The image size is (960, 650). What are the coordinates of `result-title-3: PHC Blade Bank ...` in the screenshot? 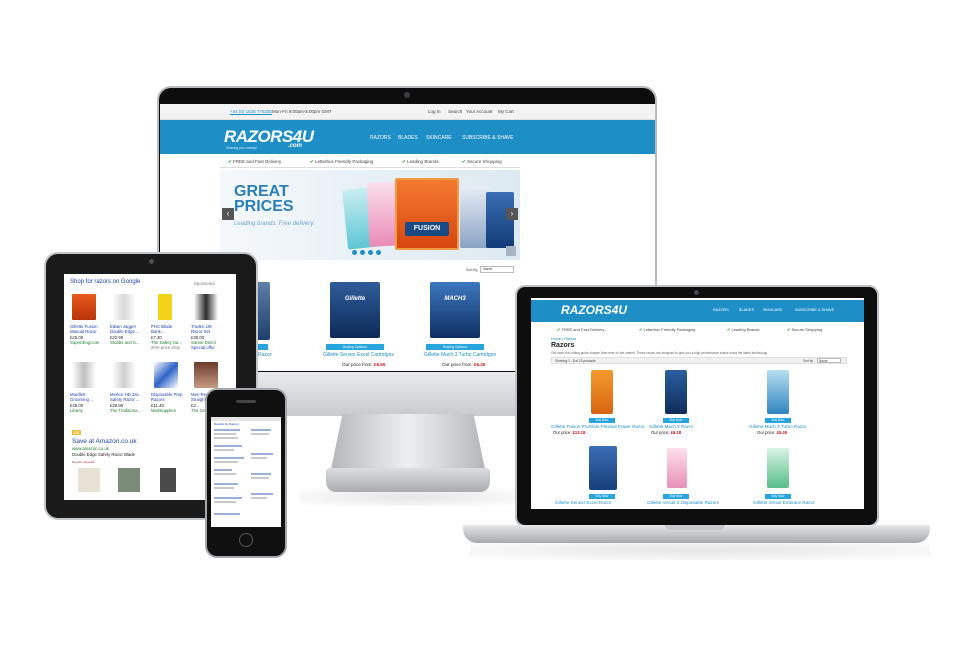 It's located at (161, 329).